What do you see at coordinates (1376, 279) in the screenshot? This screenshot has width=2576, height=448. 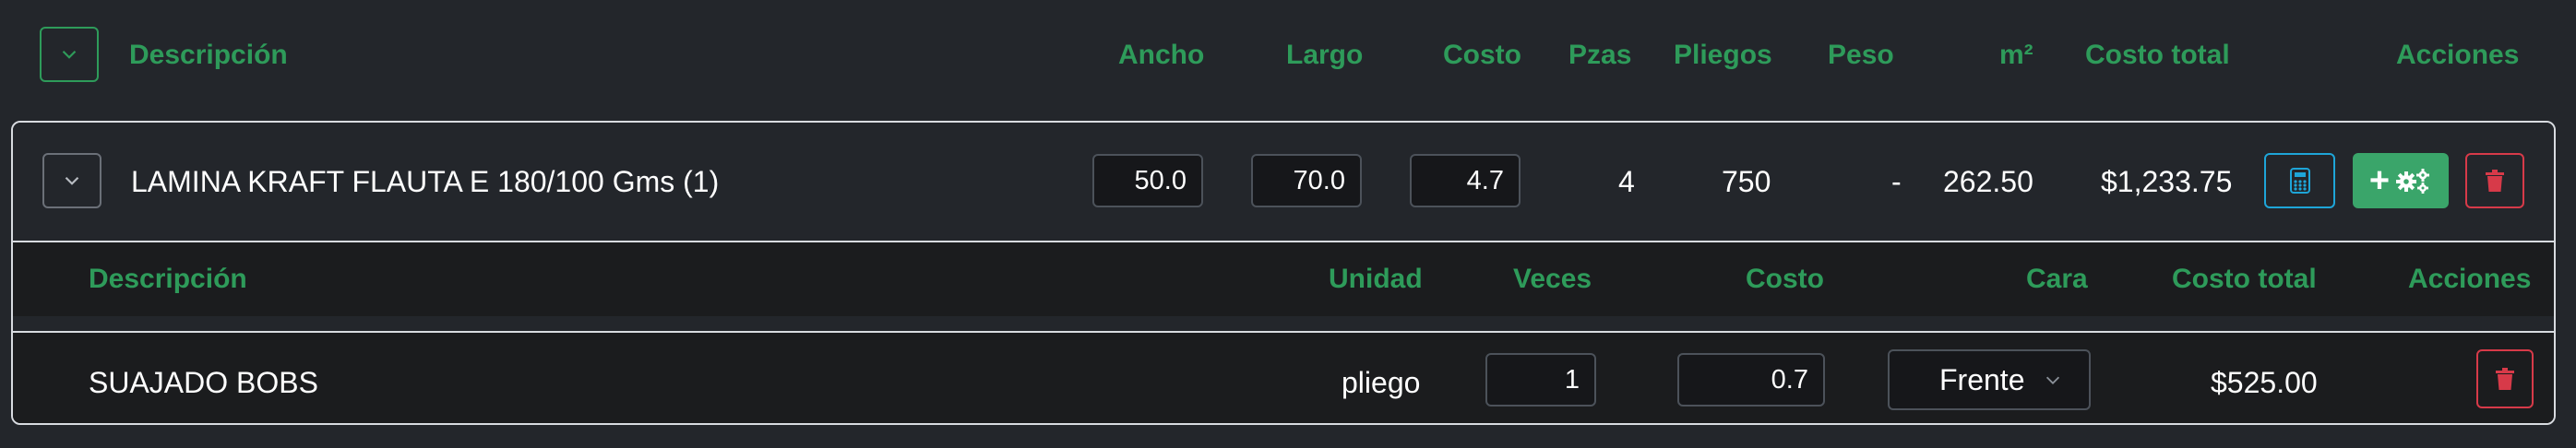 I see `sub-header-unidad: Unidad` at bounding box center [1376, 279].